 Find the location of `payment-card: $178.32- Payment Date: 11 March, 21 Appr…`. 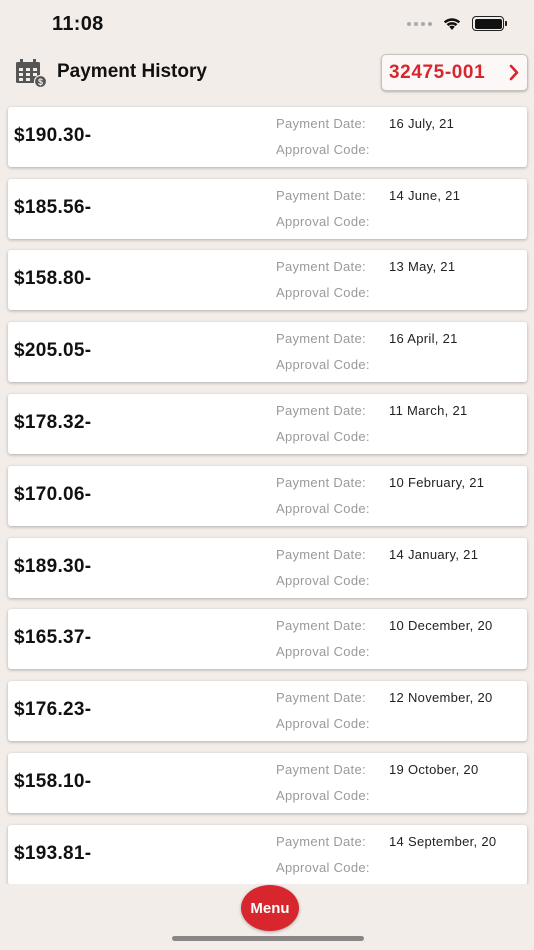

payment-card: $178.32- Payment Date: 11 March, 21 Appr… is located at coordinates (267, 424).